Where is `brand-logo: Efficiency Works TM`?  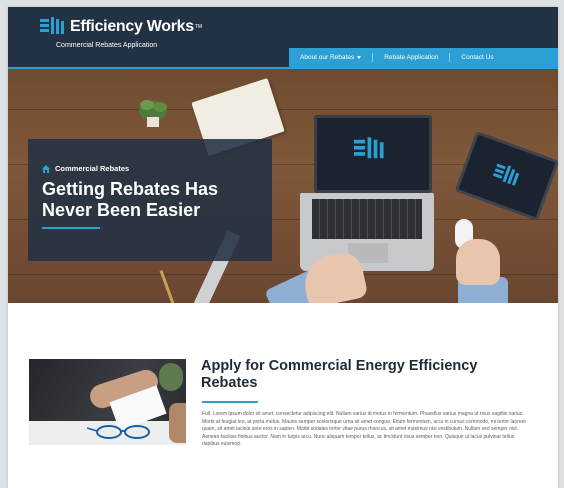 brand-logo: Efficiency Works TM is located at coordinates (121, 26).